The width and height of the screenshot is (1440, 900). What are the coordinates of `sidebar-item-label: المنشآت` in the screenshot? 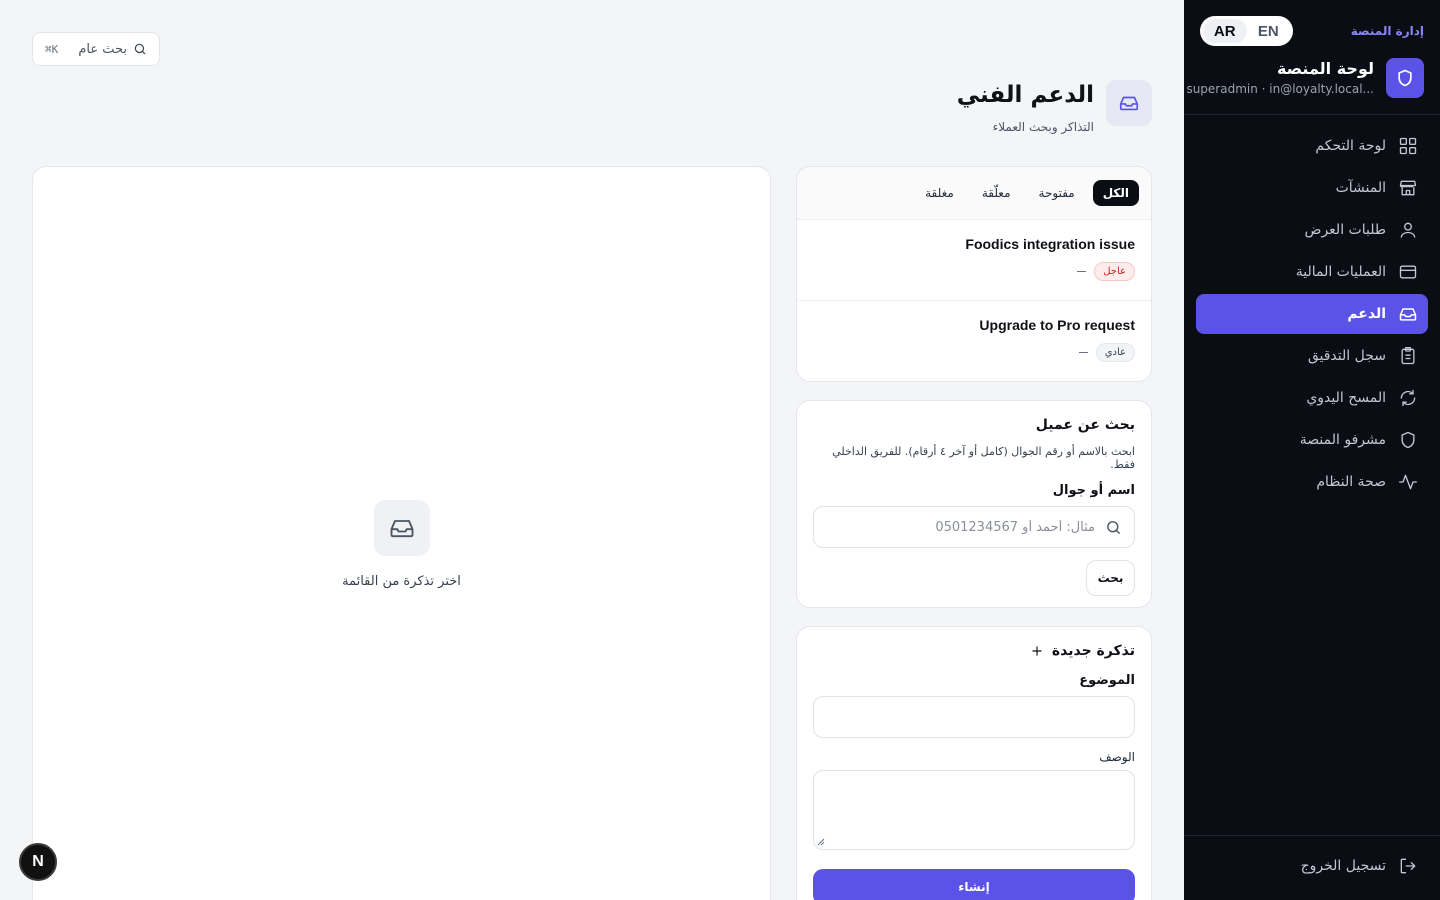 It's located at (1360, 188).